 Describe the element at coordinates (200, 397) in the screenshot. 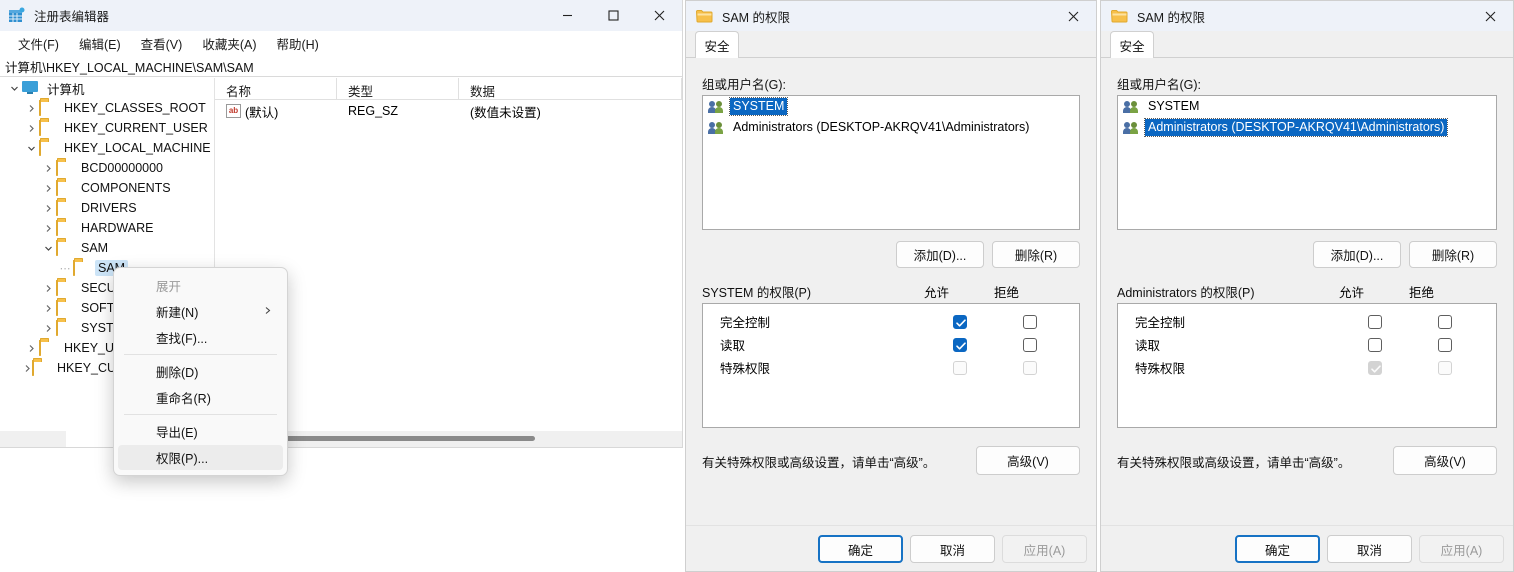

I see `context-menu-item: 重命名(R)` at that location.